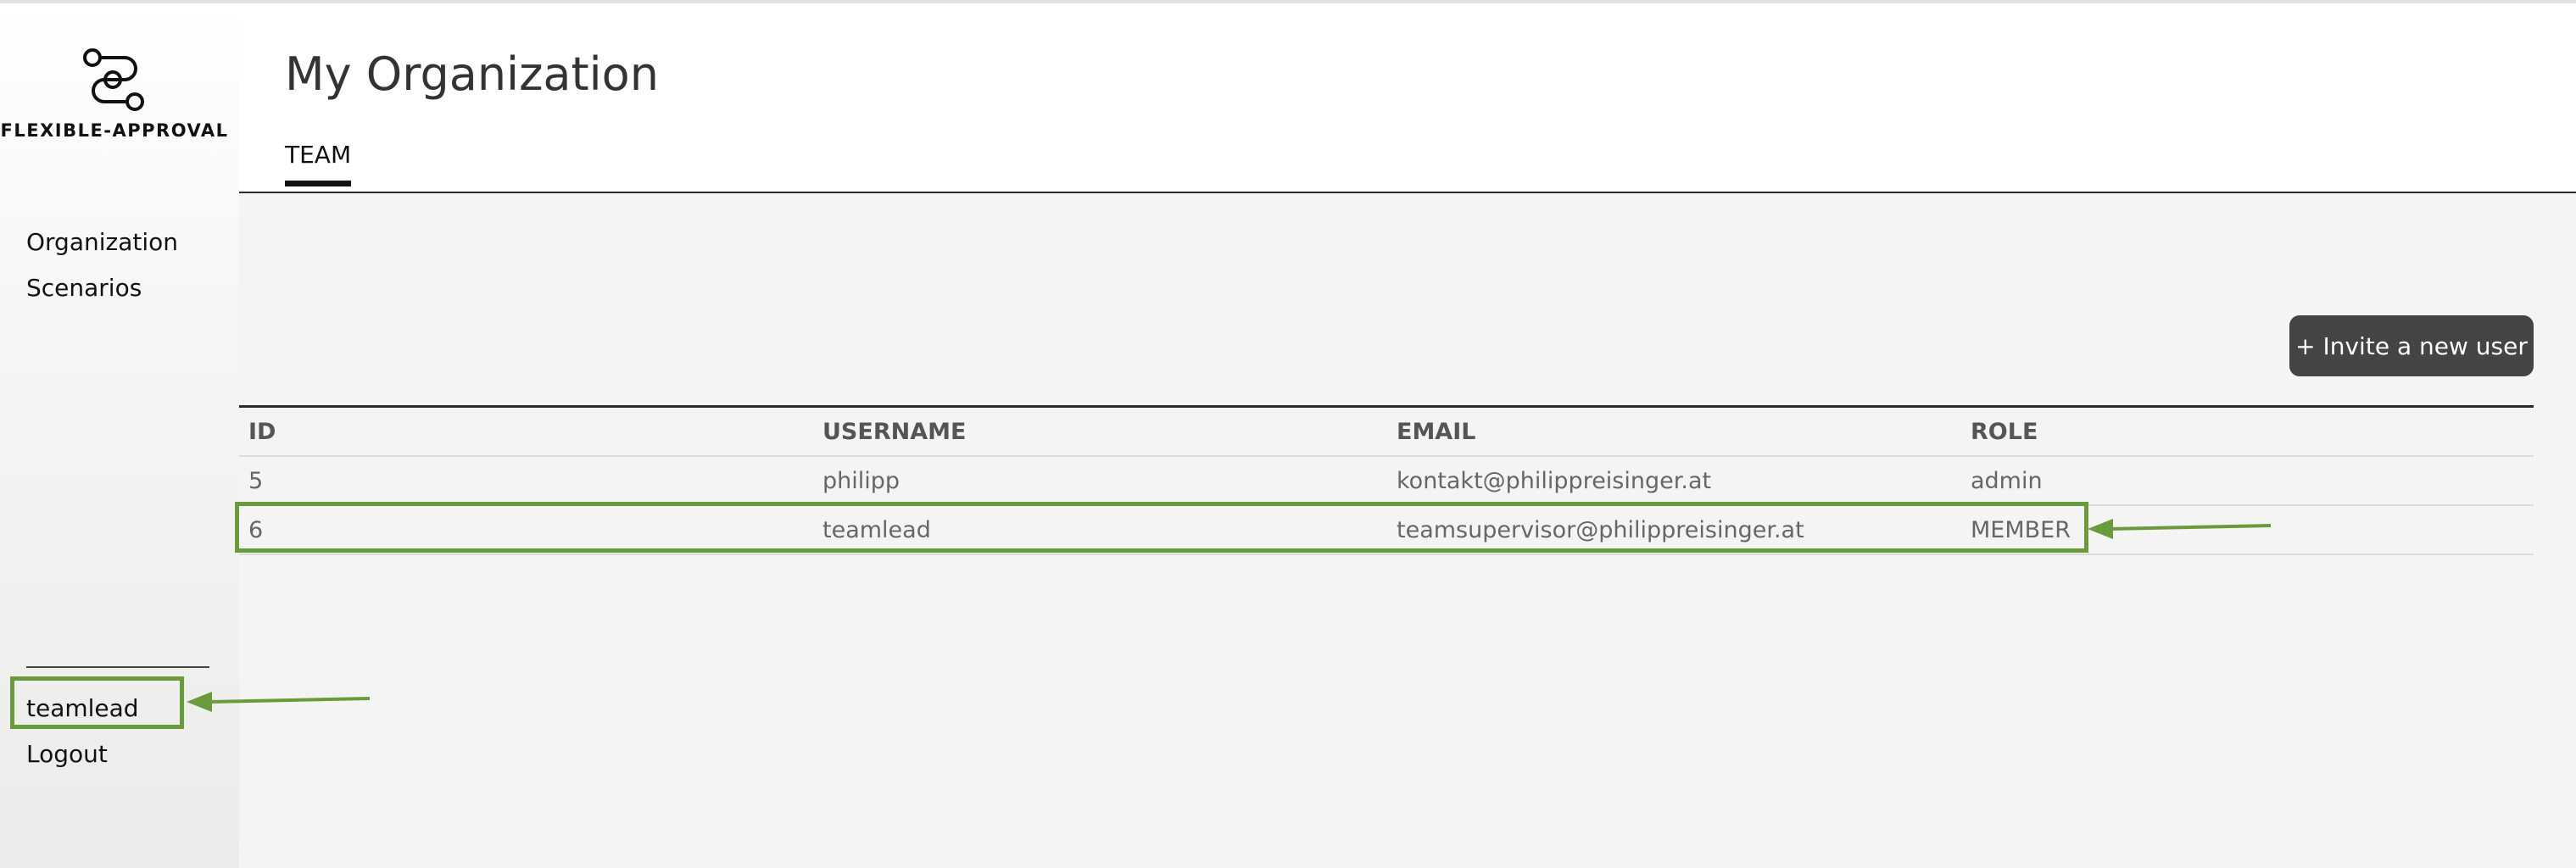 The width and height of the screenshot is (2576, 868). Describe the element at coordinates (102, 288) in the screenshot. I see `sidebar-item-scenarios: Scenarios` at that location.